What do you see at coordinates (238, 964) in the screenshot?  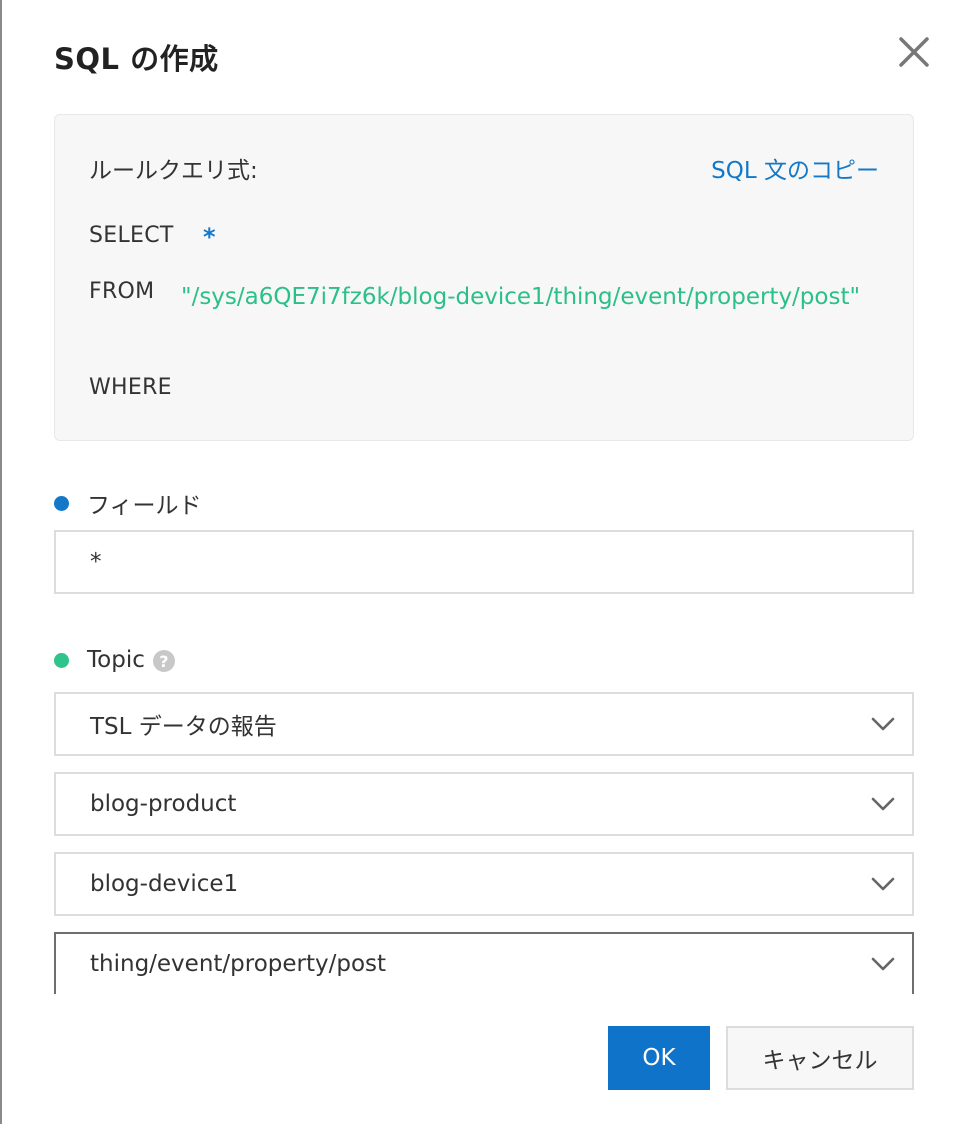 I see `topic-path-value: thing/event/property/post` at bounding box center [238, 964].